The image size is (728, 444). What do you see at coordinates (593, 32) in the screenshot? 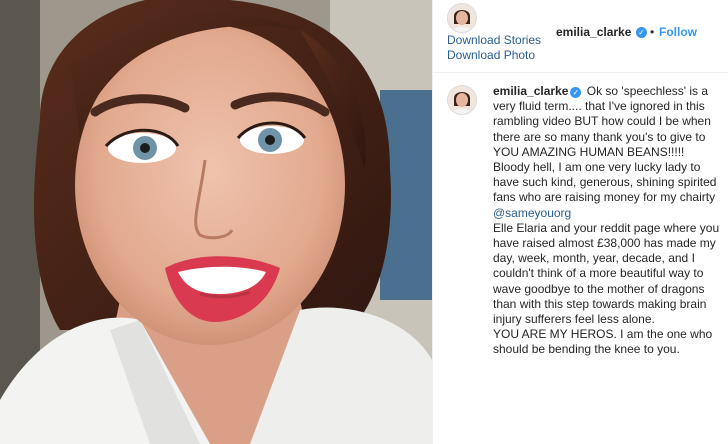
I see `header-username: emilia_clarke` at bounding box center [593, 32].